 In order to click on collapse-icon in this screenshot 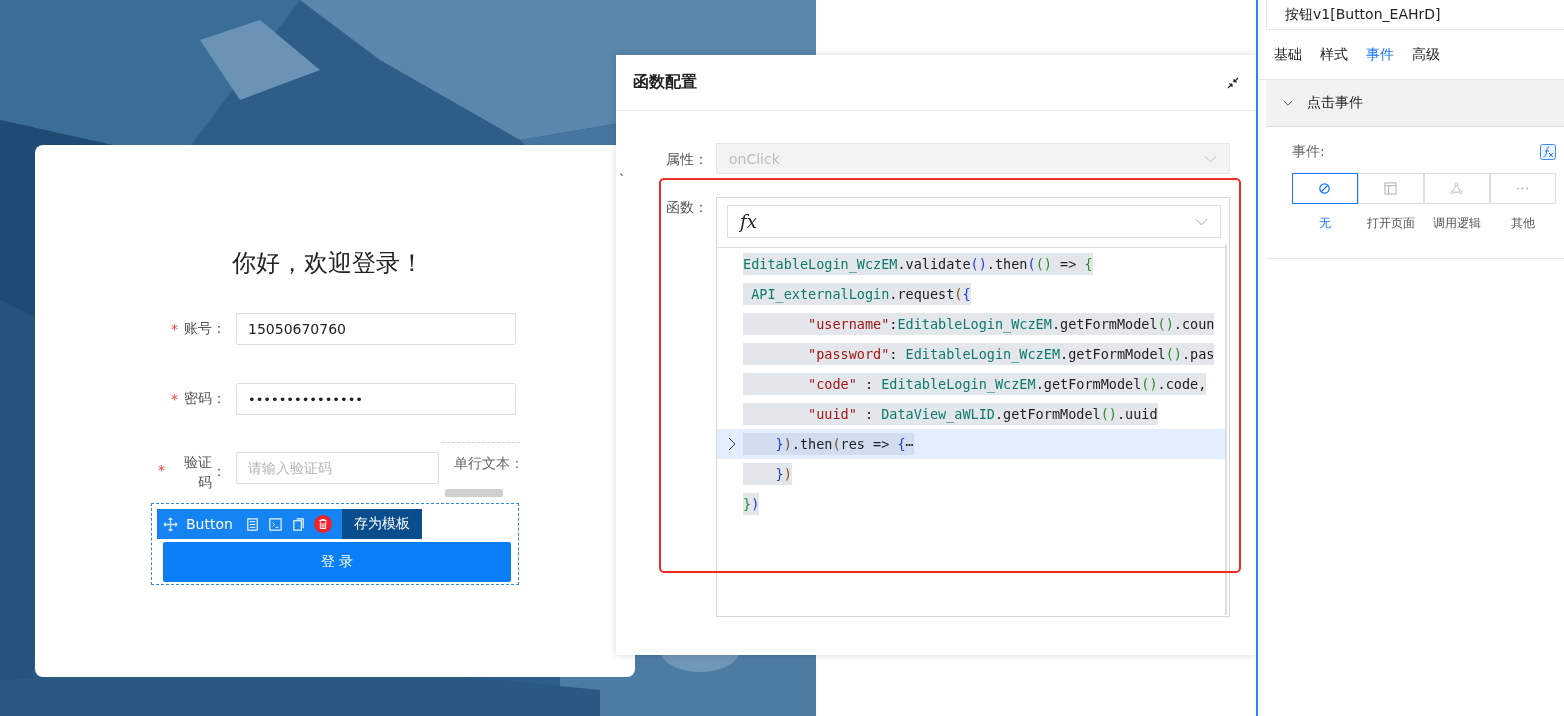, I will do `click(1233, 82)`.